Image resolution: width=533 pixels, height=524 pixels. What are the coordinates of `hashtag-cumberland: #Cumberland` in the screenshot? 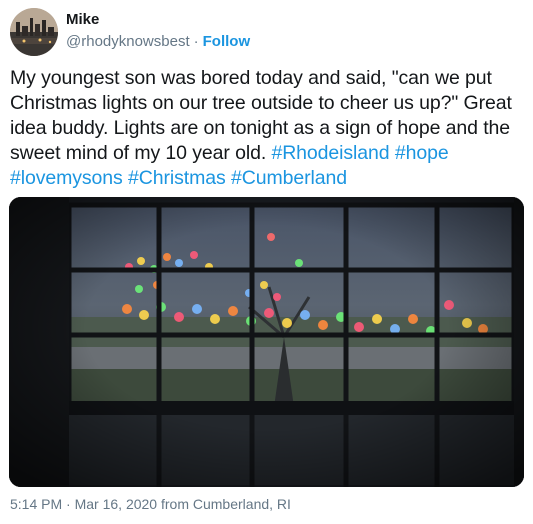 It's located at (289, 178).